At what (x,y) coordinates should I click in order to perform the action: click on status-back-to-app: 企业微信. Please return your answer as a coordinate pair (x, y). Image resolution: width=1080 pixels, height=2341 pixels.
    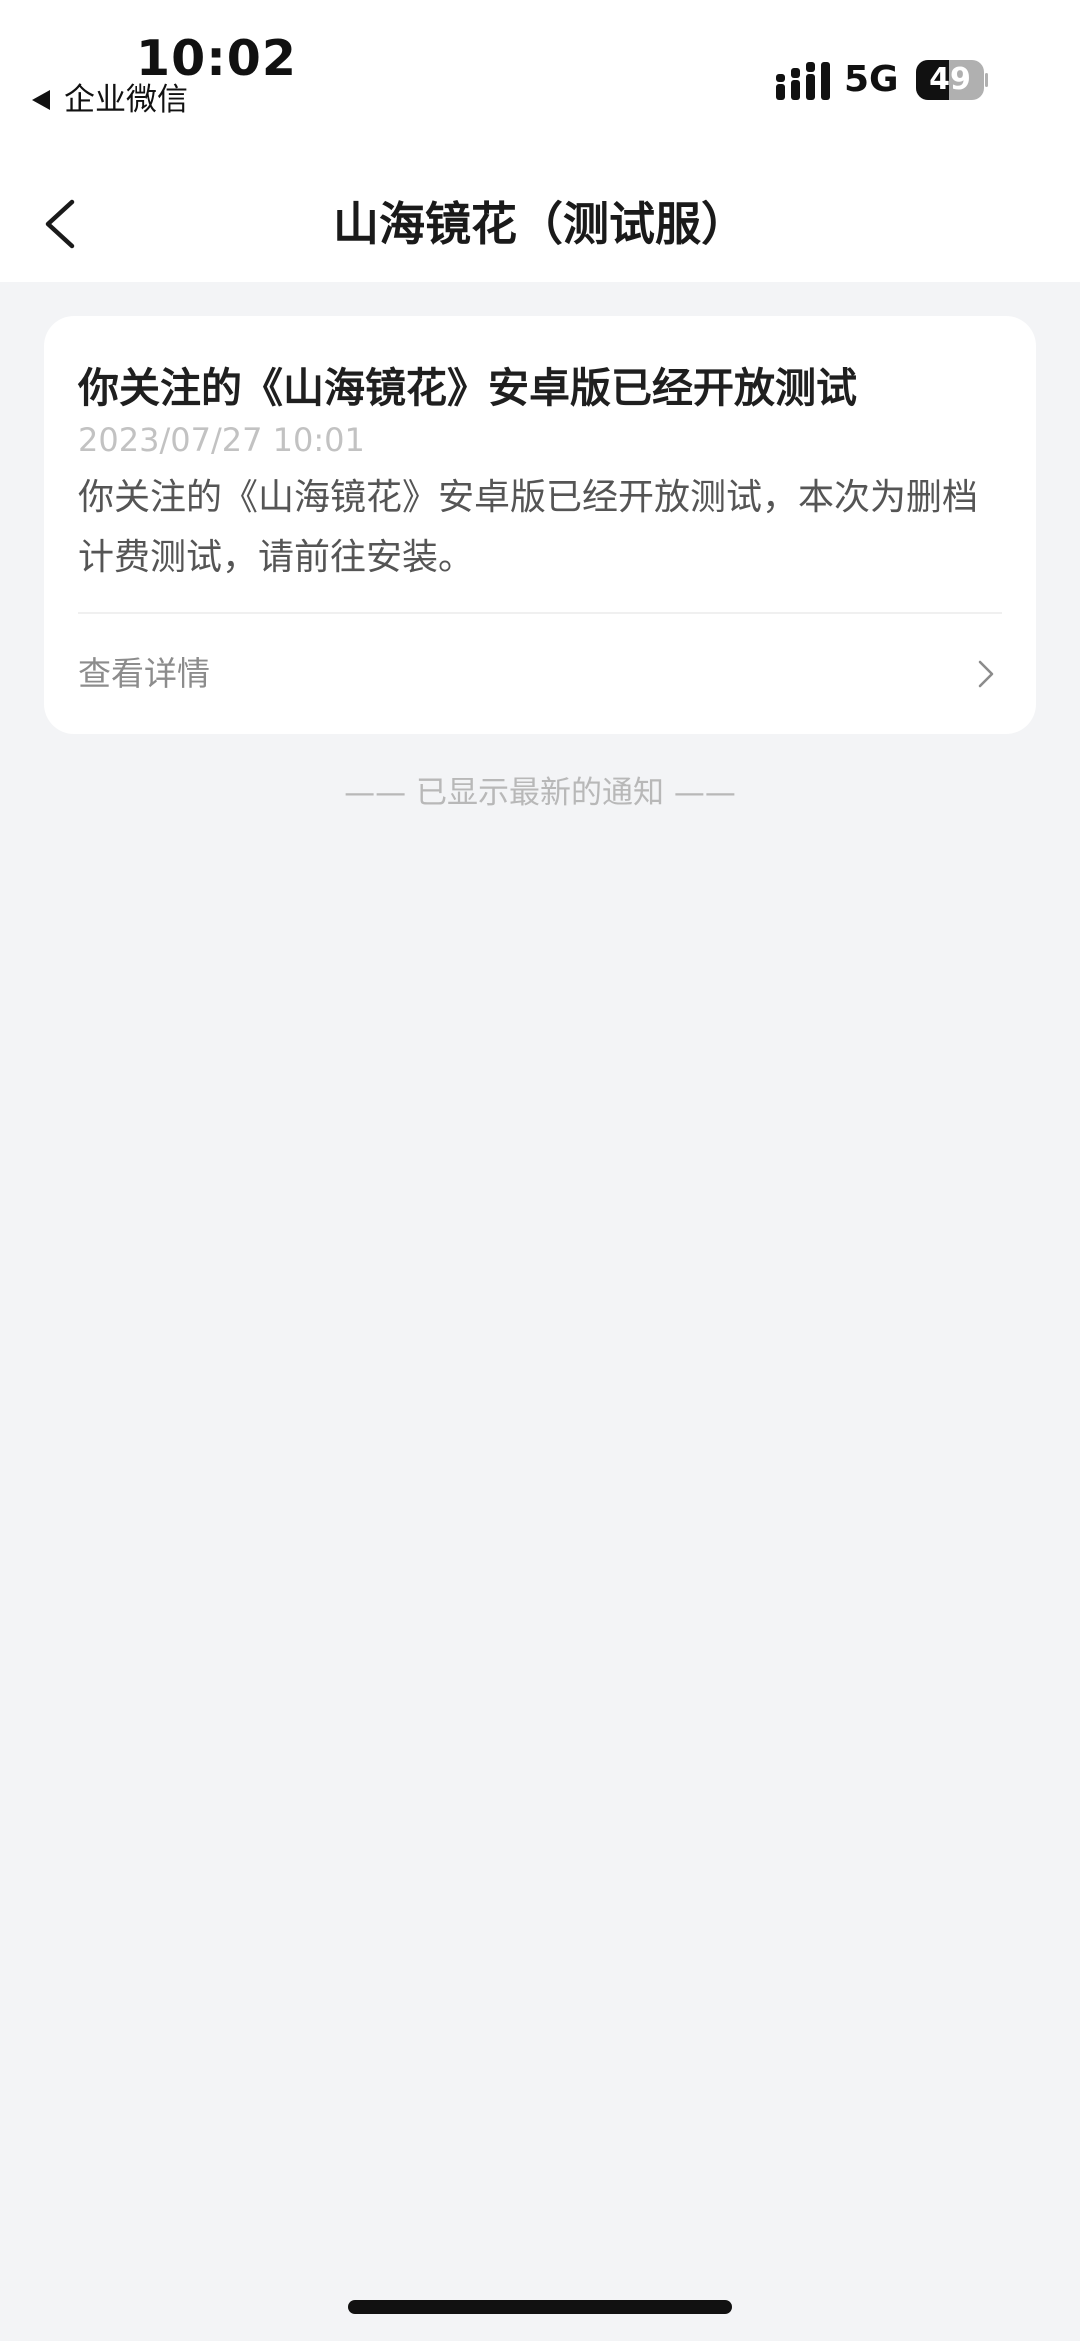
    Looking at the image, I should click on (110, 100).